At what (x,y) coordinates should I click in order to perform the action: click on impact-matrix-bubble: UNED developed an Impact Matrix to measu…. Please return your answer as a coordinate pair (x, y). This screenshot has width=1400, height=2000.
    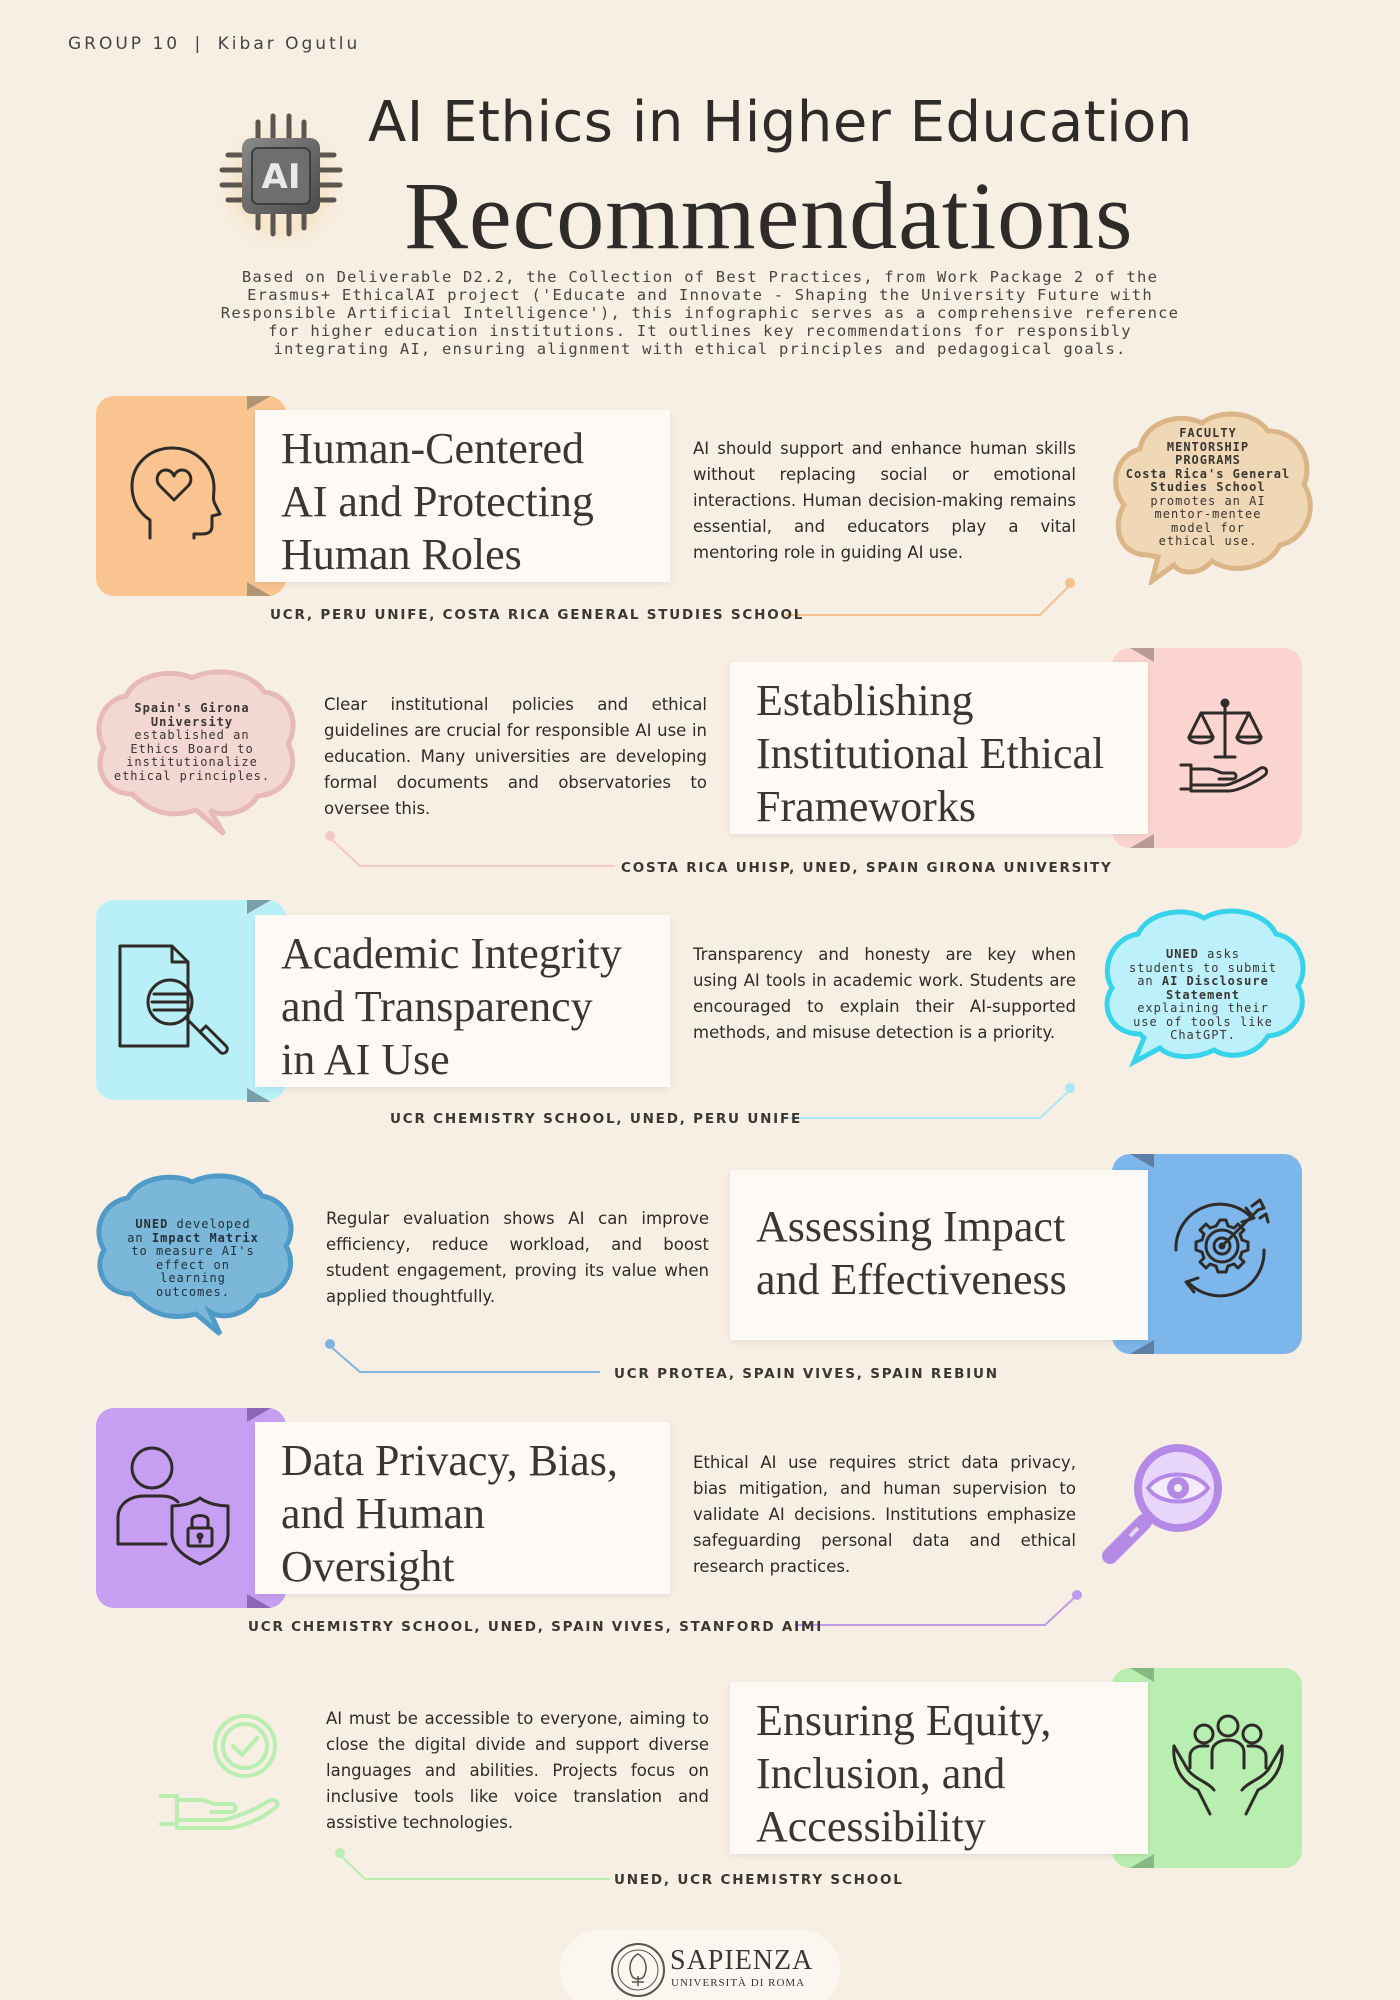
    Looking at the image, I should click on (193, 1255).